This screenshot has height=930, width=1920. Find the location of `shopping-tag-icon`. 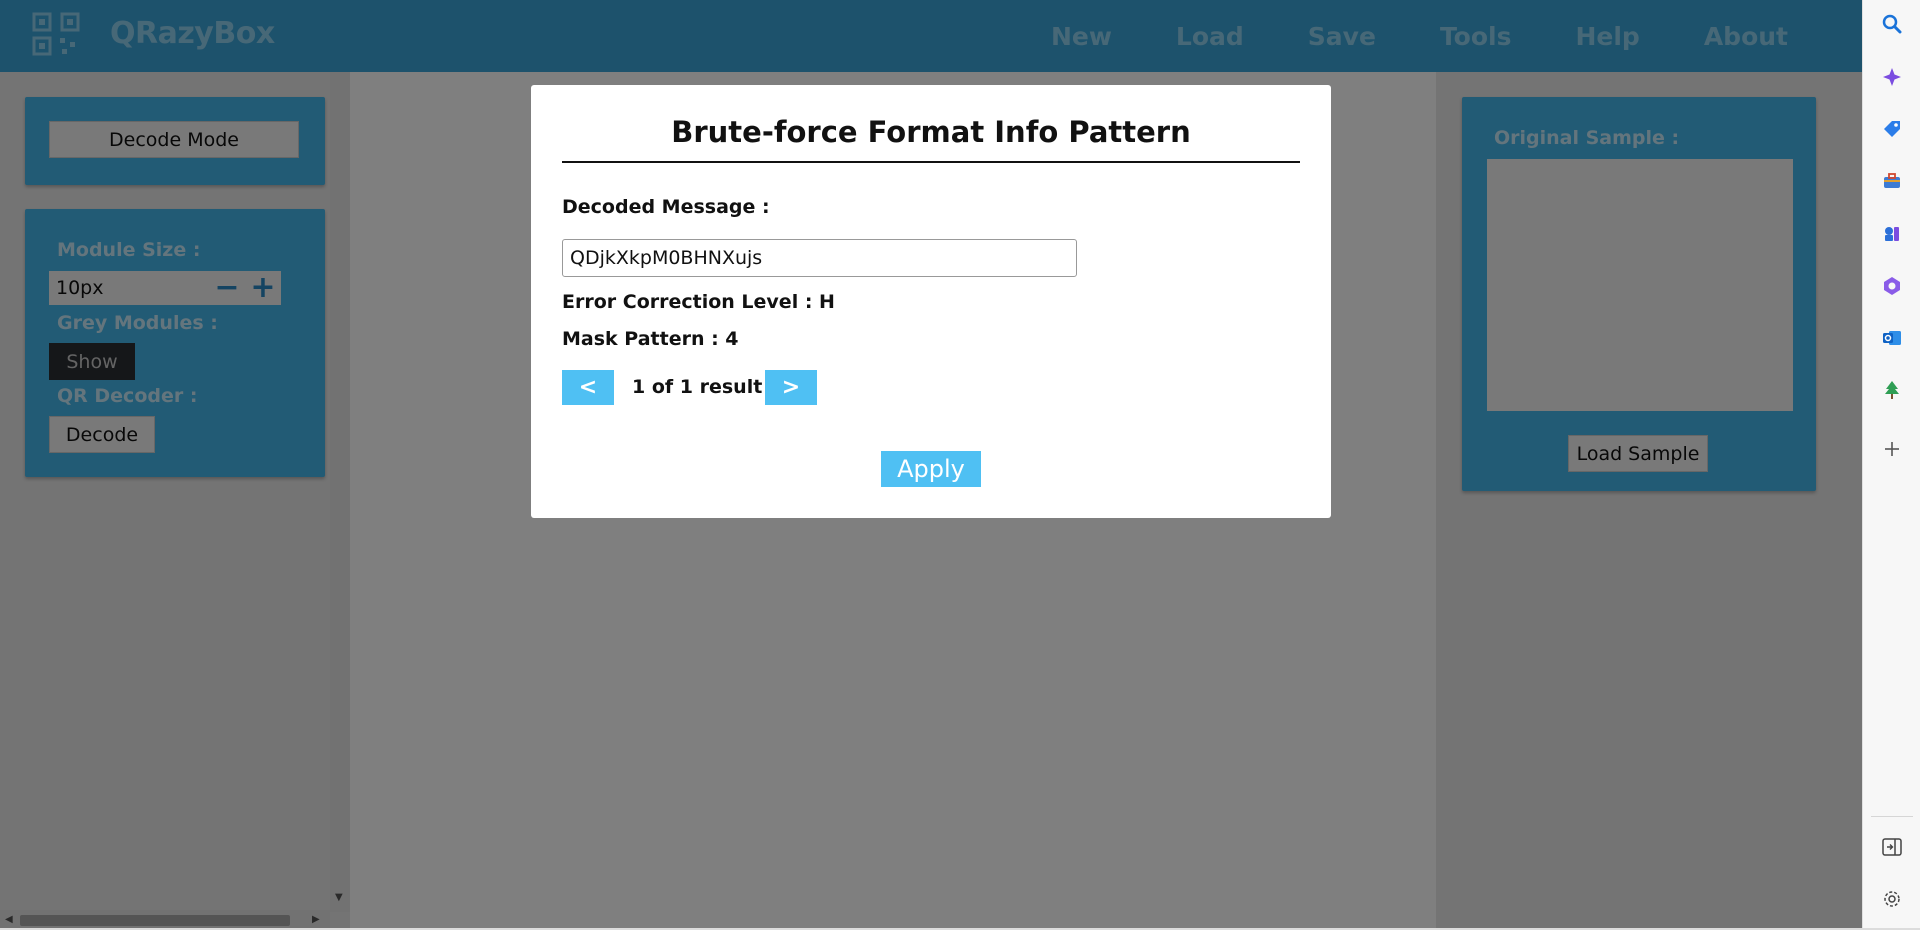

shopping-tag-icon is located at coordinates (1892, 129).